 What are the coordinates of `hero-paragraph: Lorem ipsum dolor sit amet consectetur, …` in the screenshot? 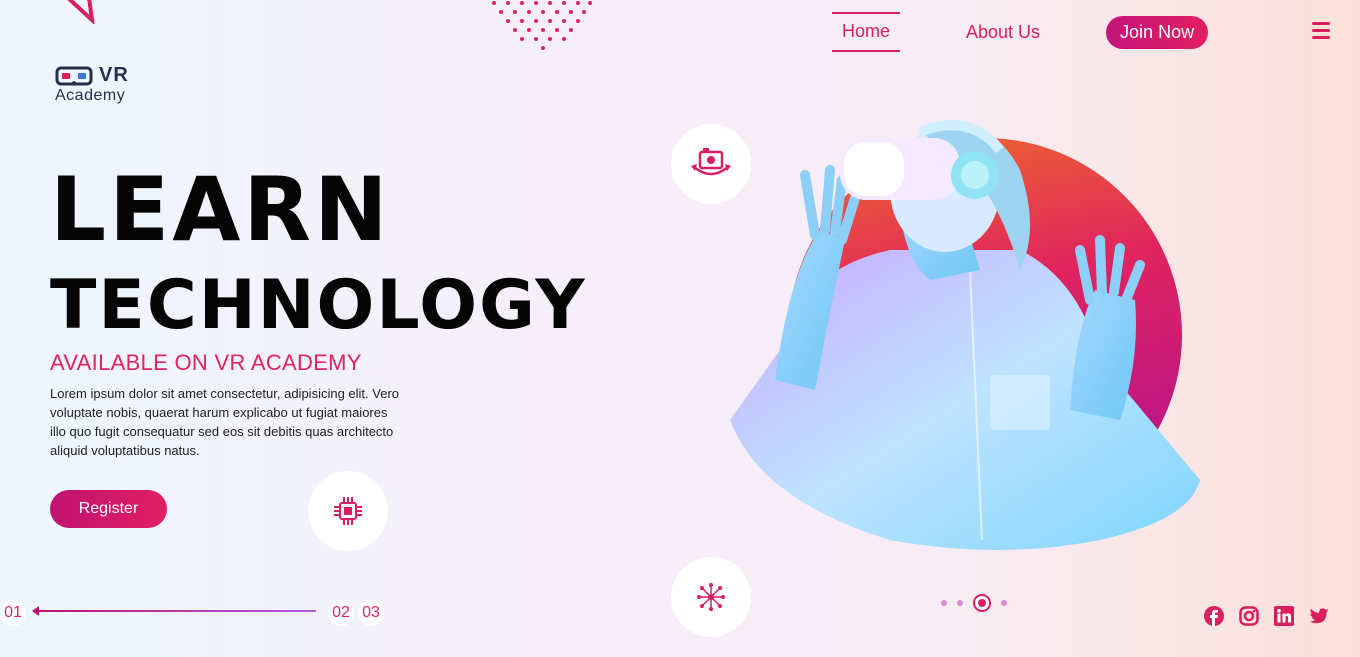 It's located at (225, 422).